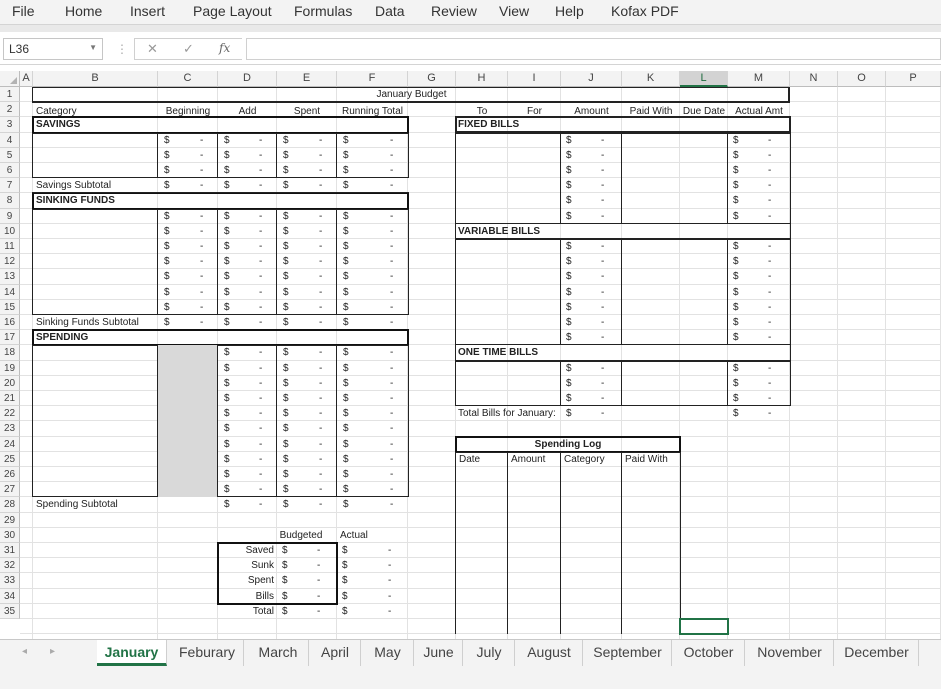 The height and width of the screenshot is (689, 941). I want to click on column-header-e: E, so click(307, 79).